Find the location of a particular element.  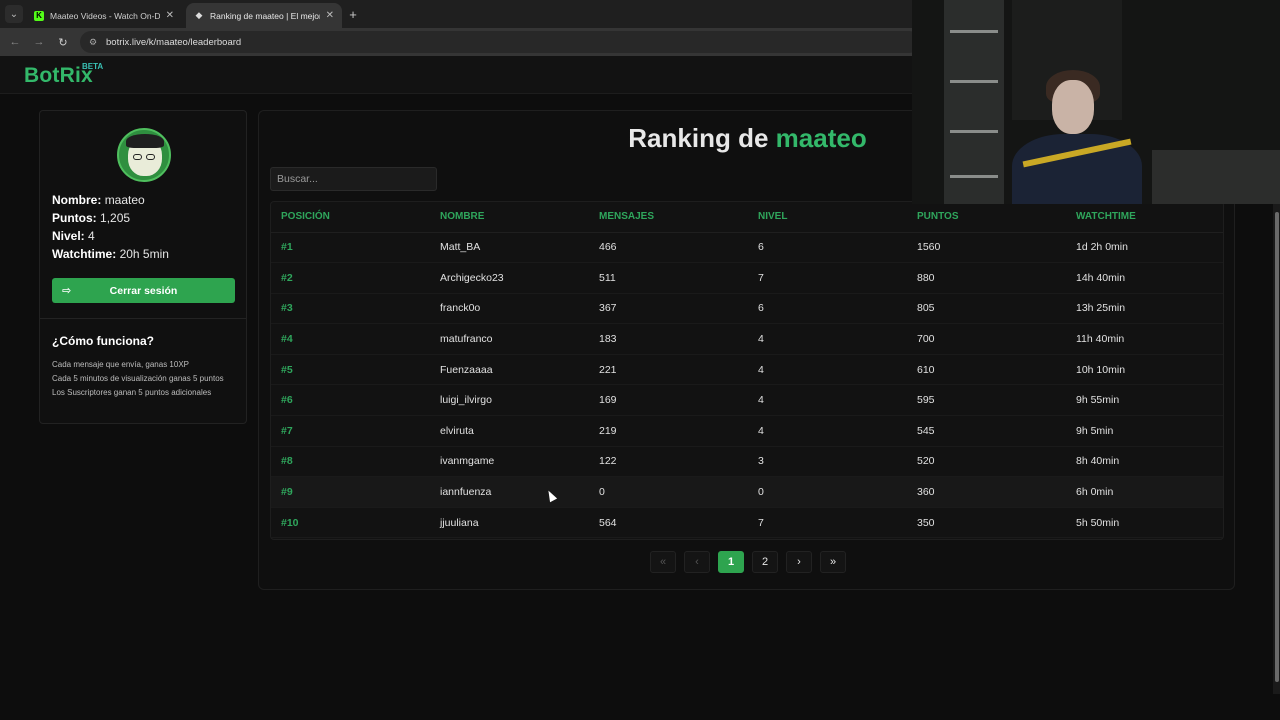

row-position: #7 is located at coordinates (350, 431).